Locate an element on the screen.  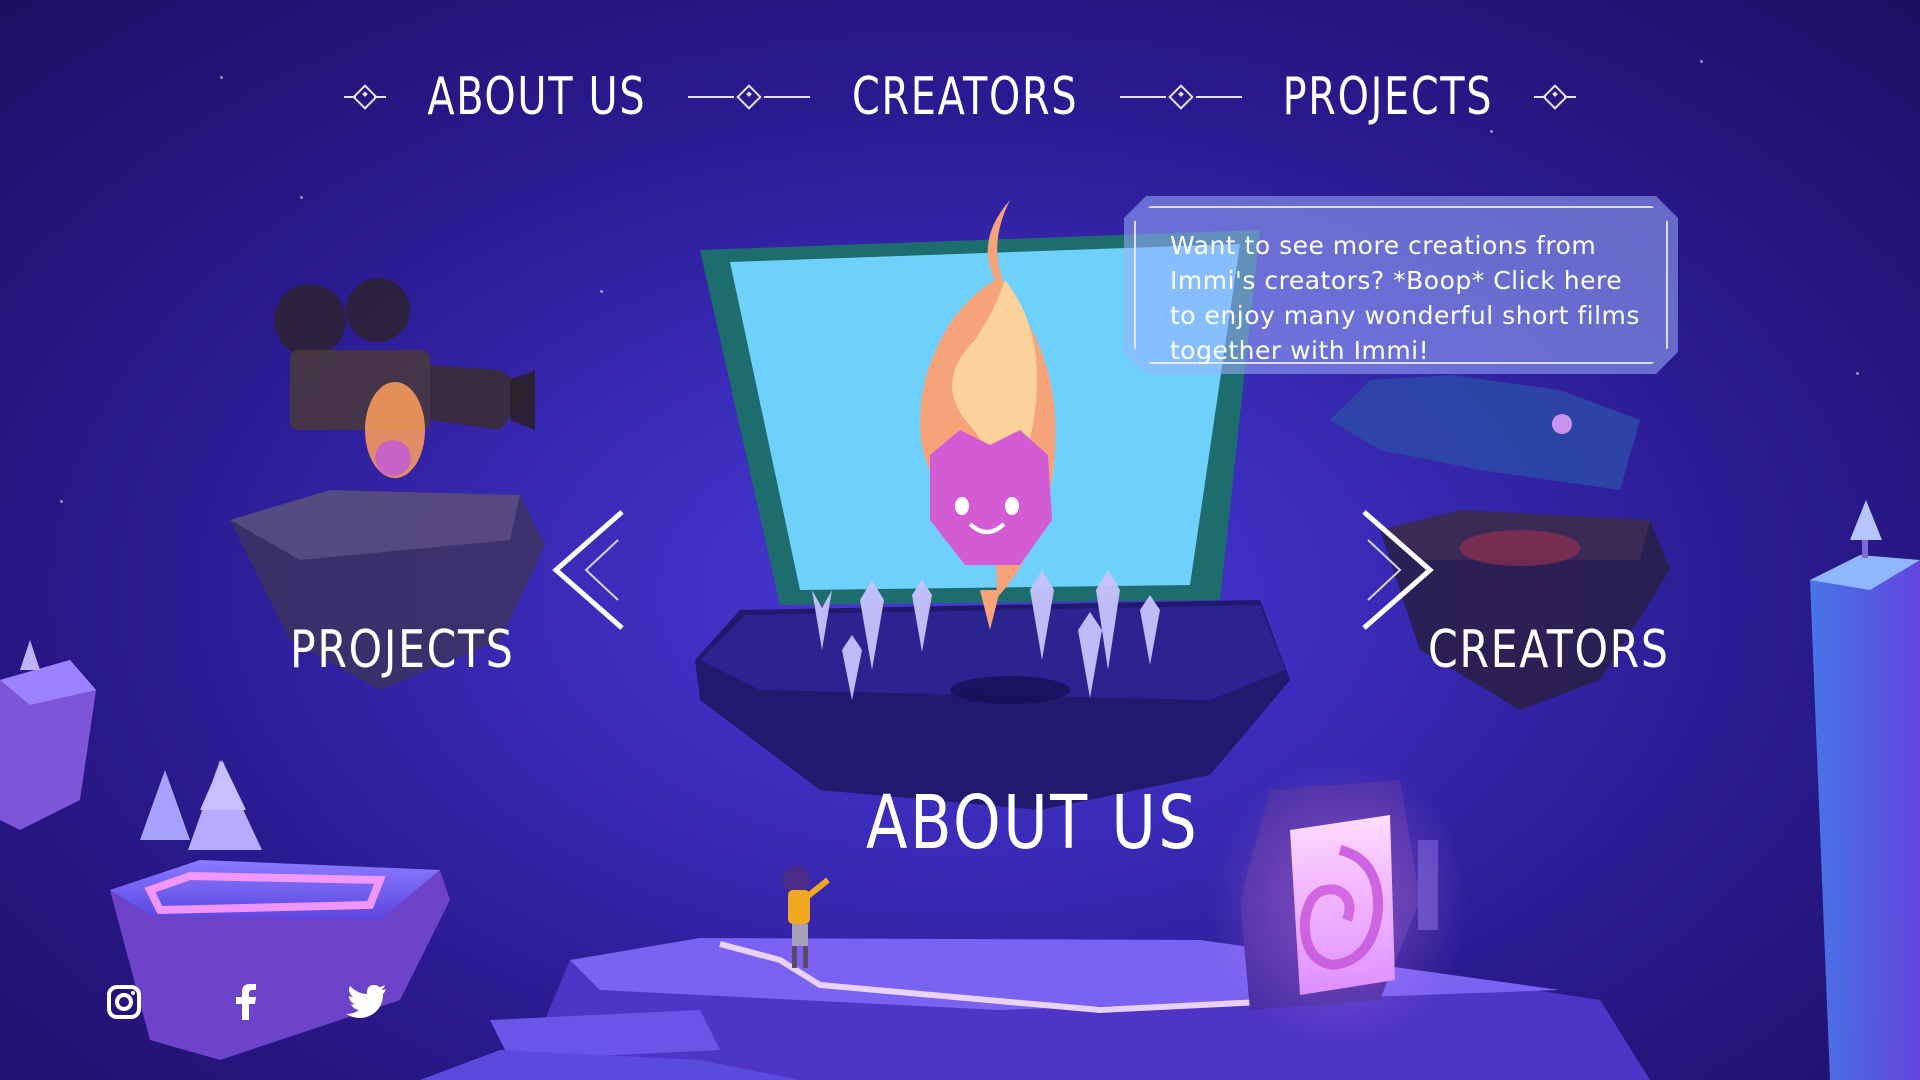
top-nav: ABOUT US CREATORS PROJECTS is located at coordinates (960, 97).